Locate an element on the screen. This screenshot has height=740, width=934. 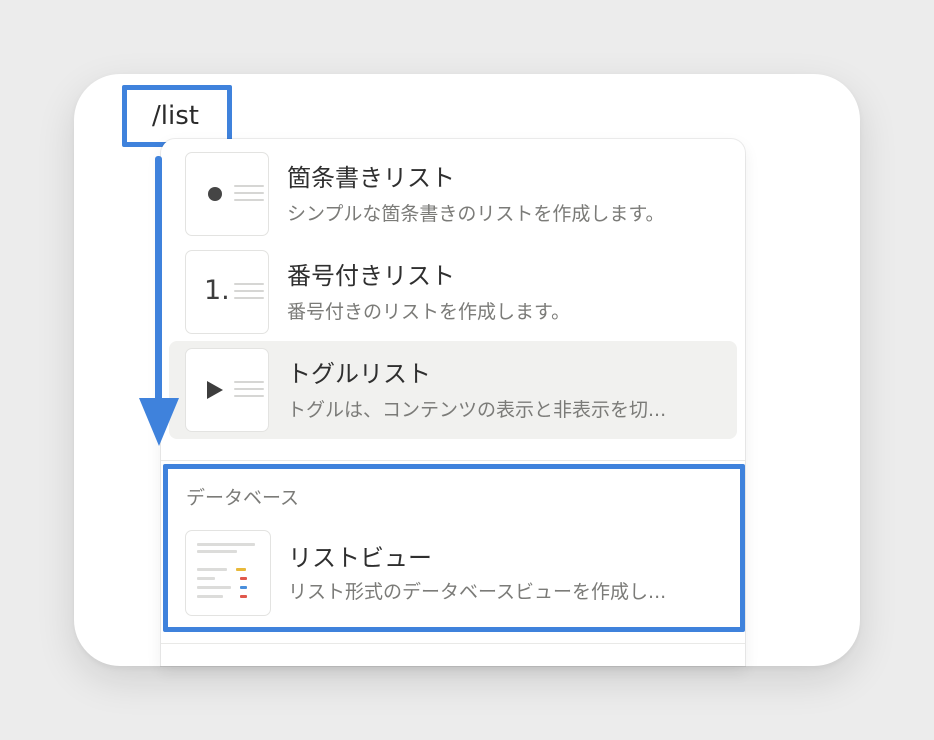
numbered-list-thumbnail: 1. is located at coordinates (227, 292).